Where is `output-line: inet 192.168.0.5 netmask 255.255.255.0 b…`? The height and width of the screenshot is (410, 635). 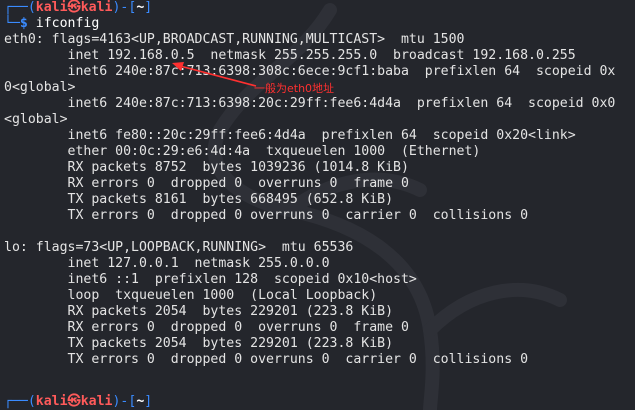 output-line: inet 192.168.0.5 netmask 255.255.255.0 b… is located at coordinates (290, 55).